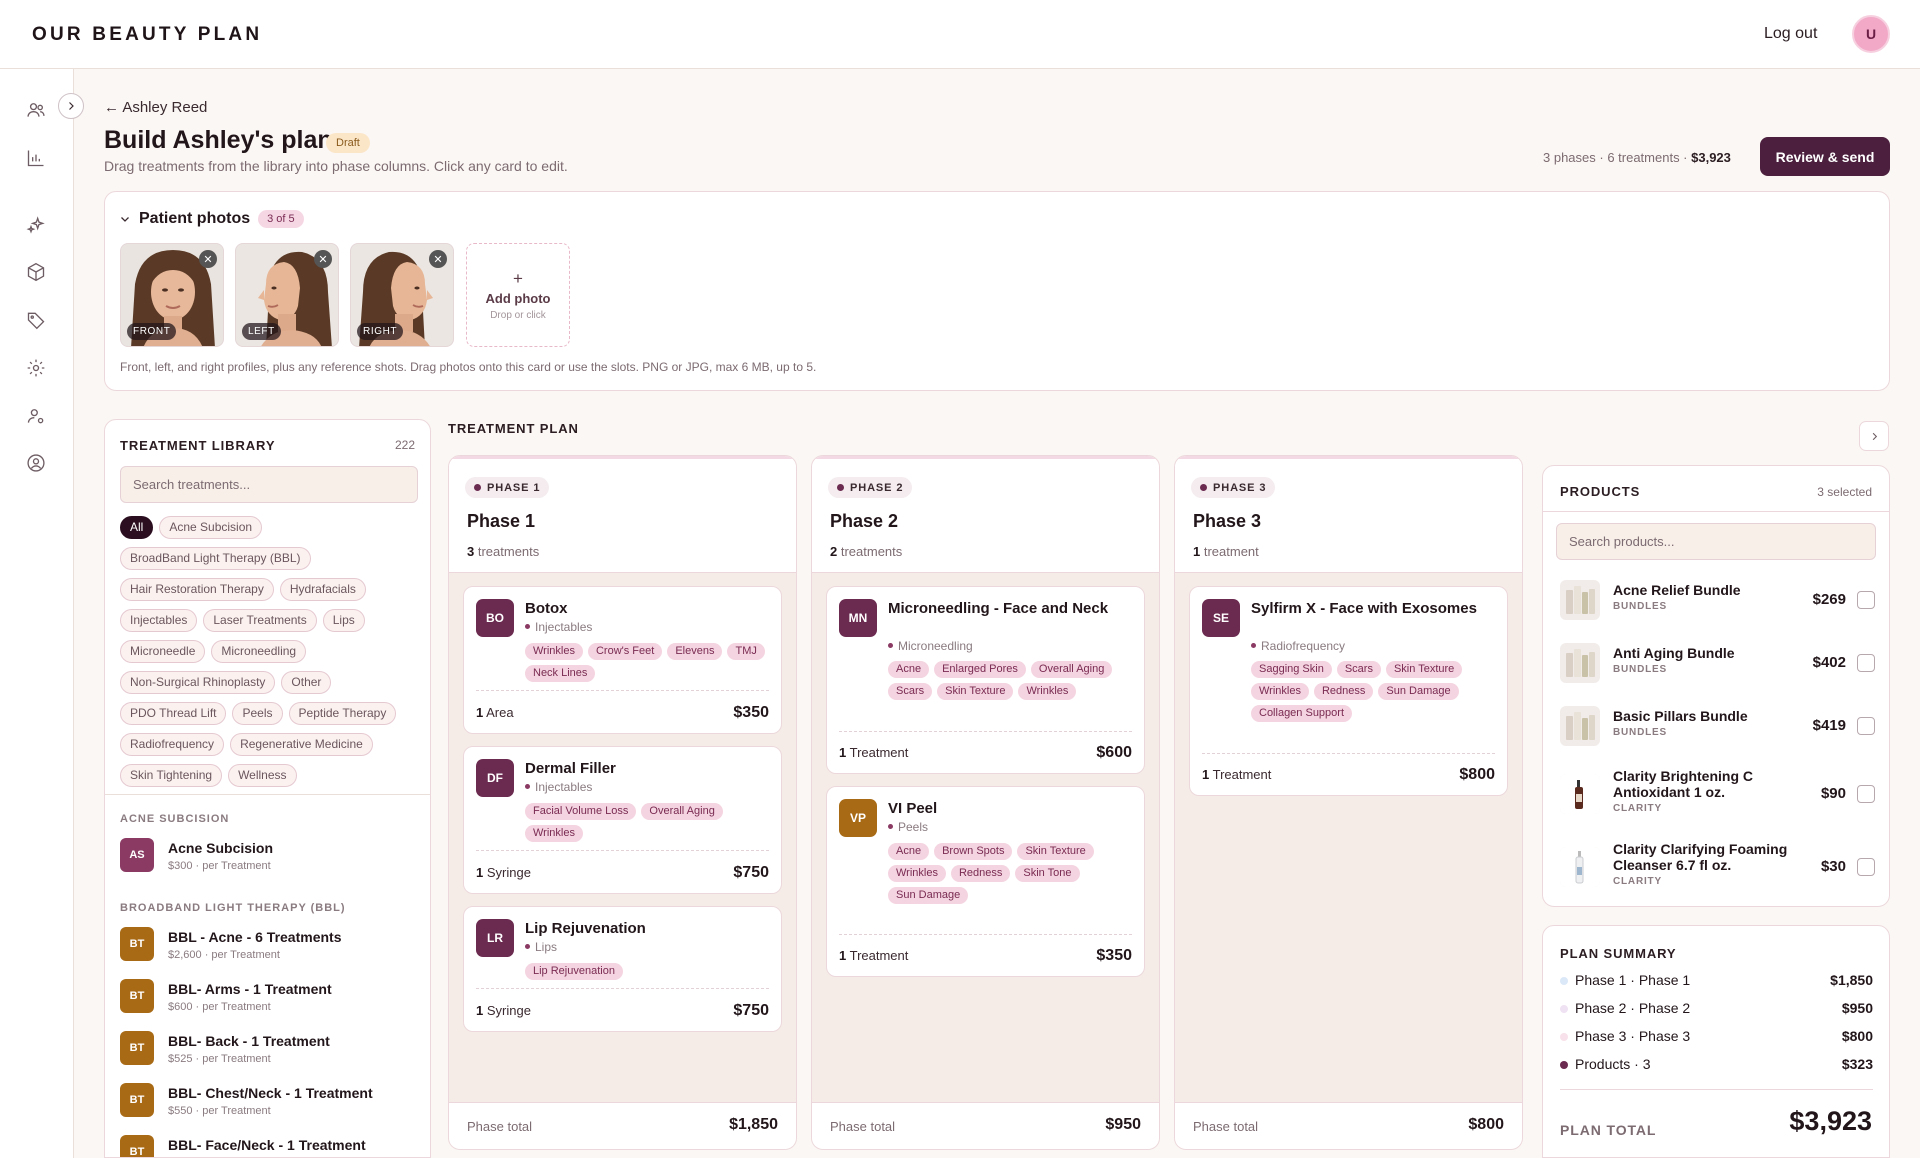 Image resolution: width=1920 pixels, height=1158 pixels. What do you see at coordinates (36, 225) in the screenshot?
I see `sparkle-icon` at bounding box center [36, 225].